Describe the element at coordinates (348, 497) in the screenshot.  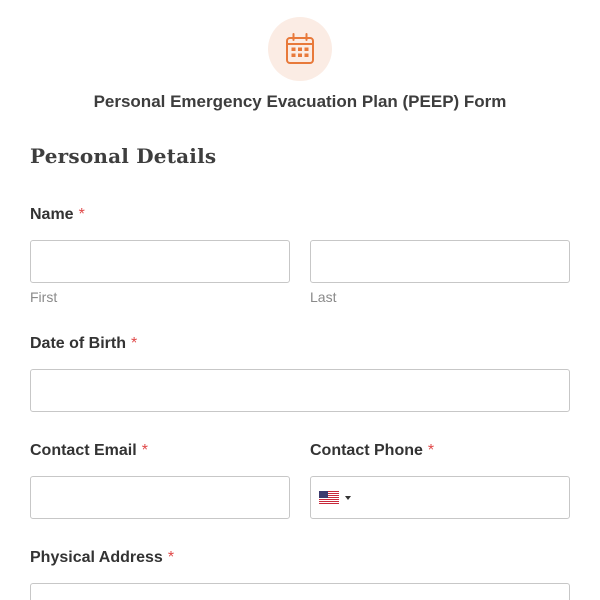
I see `chevron-down-icon` at that location.